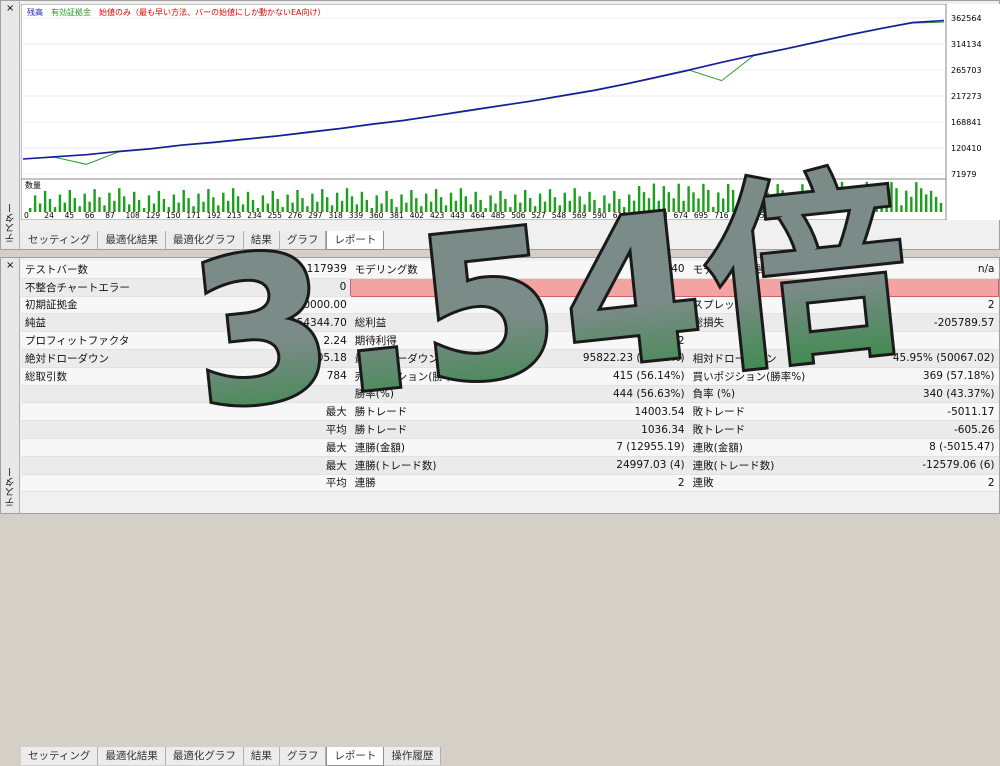 The height and width of the screenshot is (766, 1000). I want to click on report-row: 最大 勝トレード 14003.54 敗トレード -5011.17, so click(510, 412).